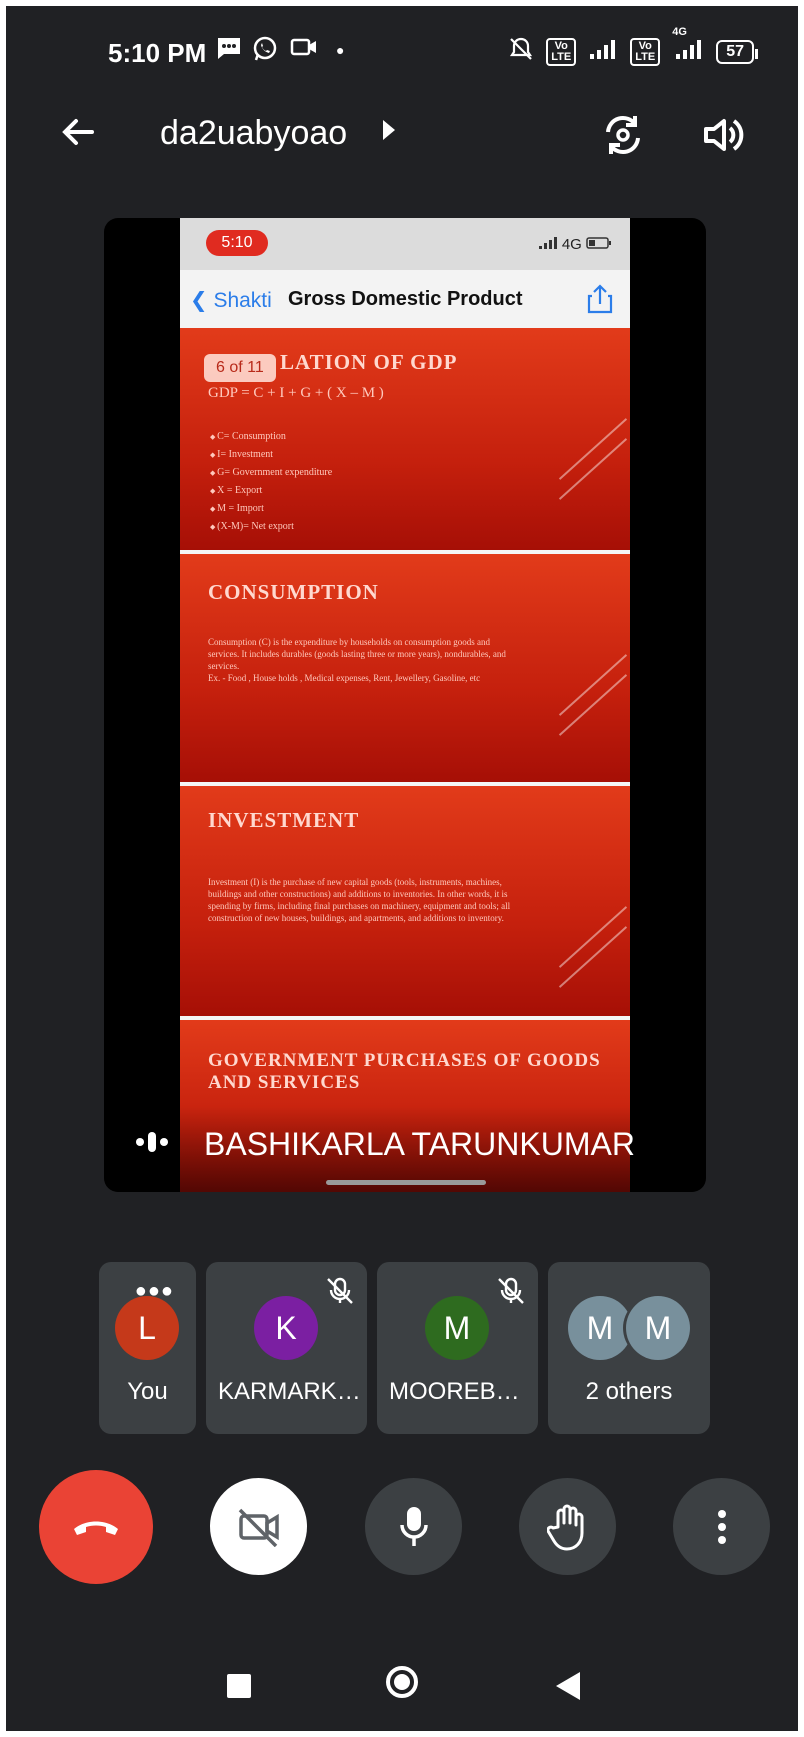  Describe the element at coordinates (737, 52) in the screenshot. I see `battery-indicator: 57` at that location.